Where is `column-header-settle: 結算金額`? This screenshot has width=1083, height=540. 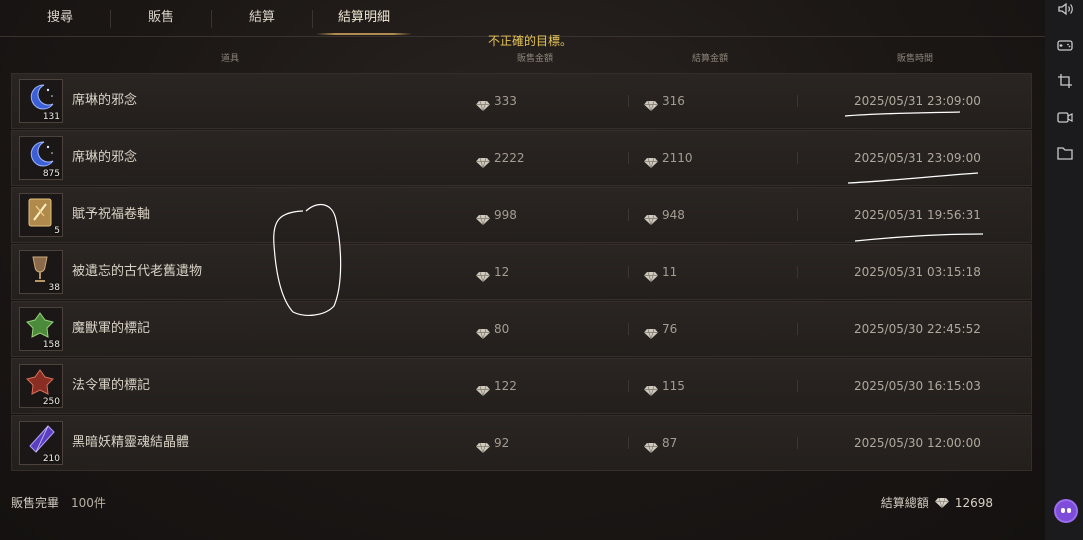 column-header-settle: 結算金額 is located at coordinates (709, 59).